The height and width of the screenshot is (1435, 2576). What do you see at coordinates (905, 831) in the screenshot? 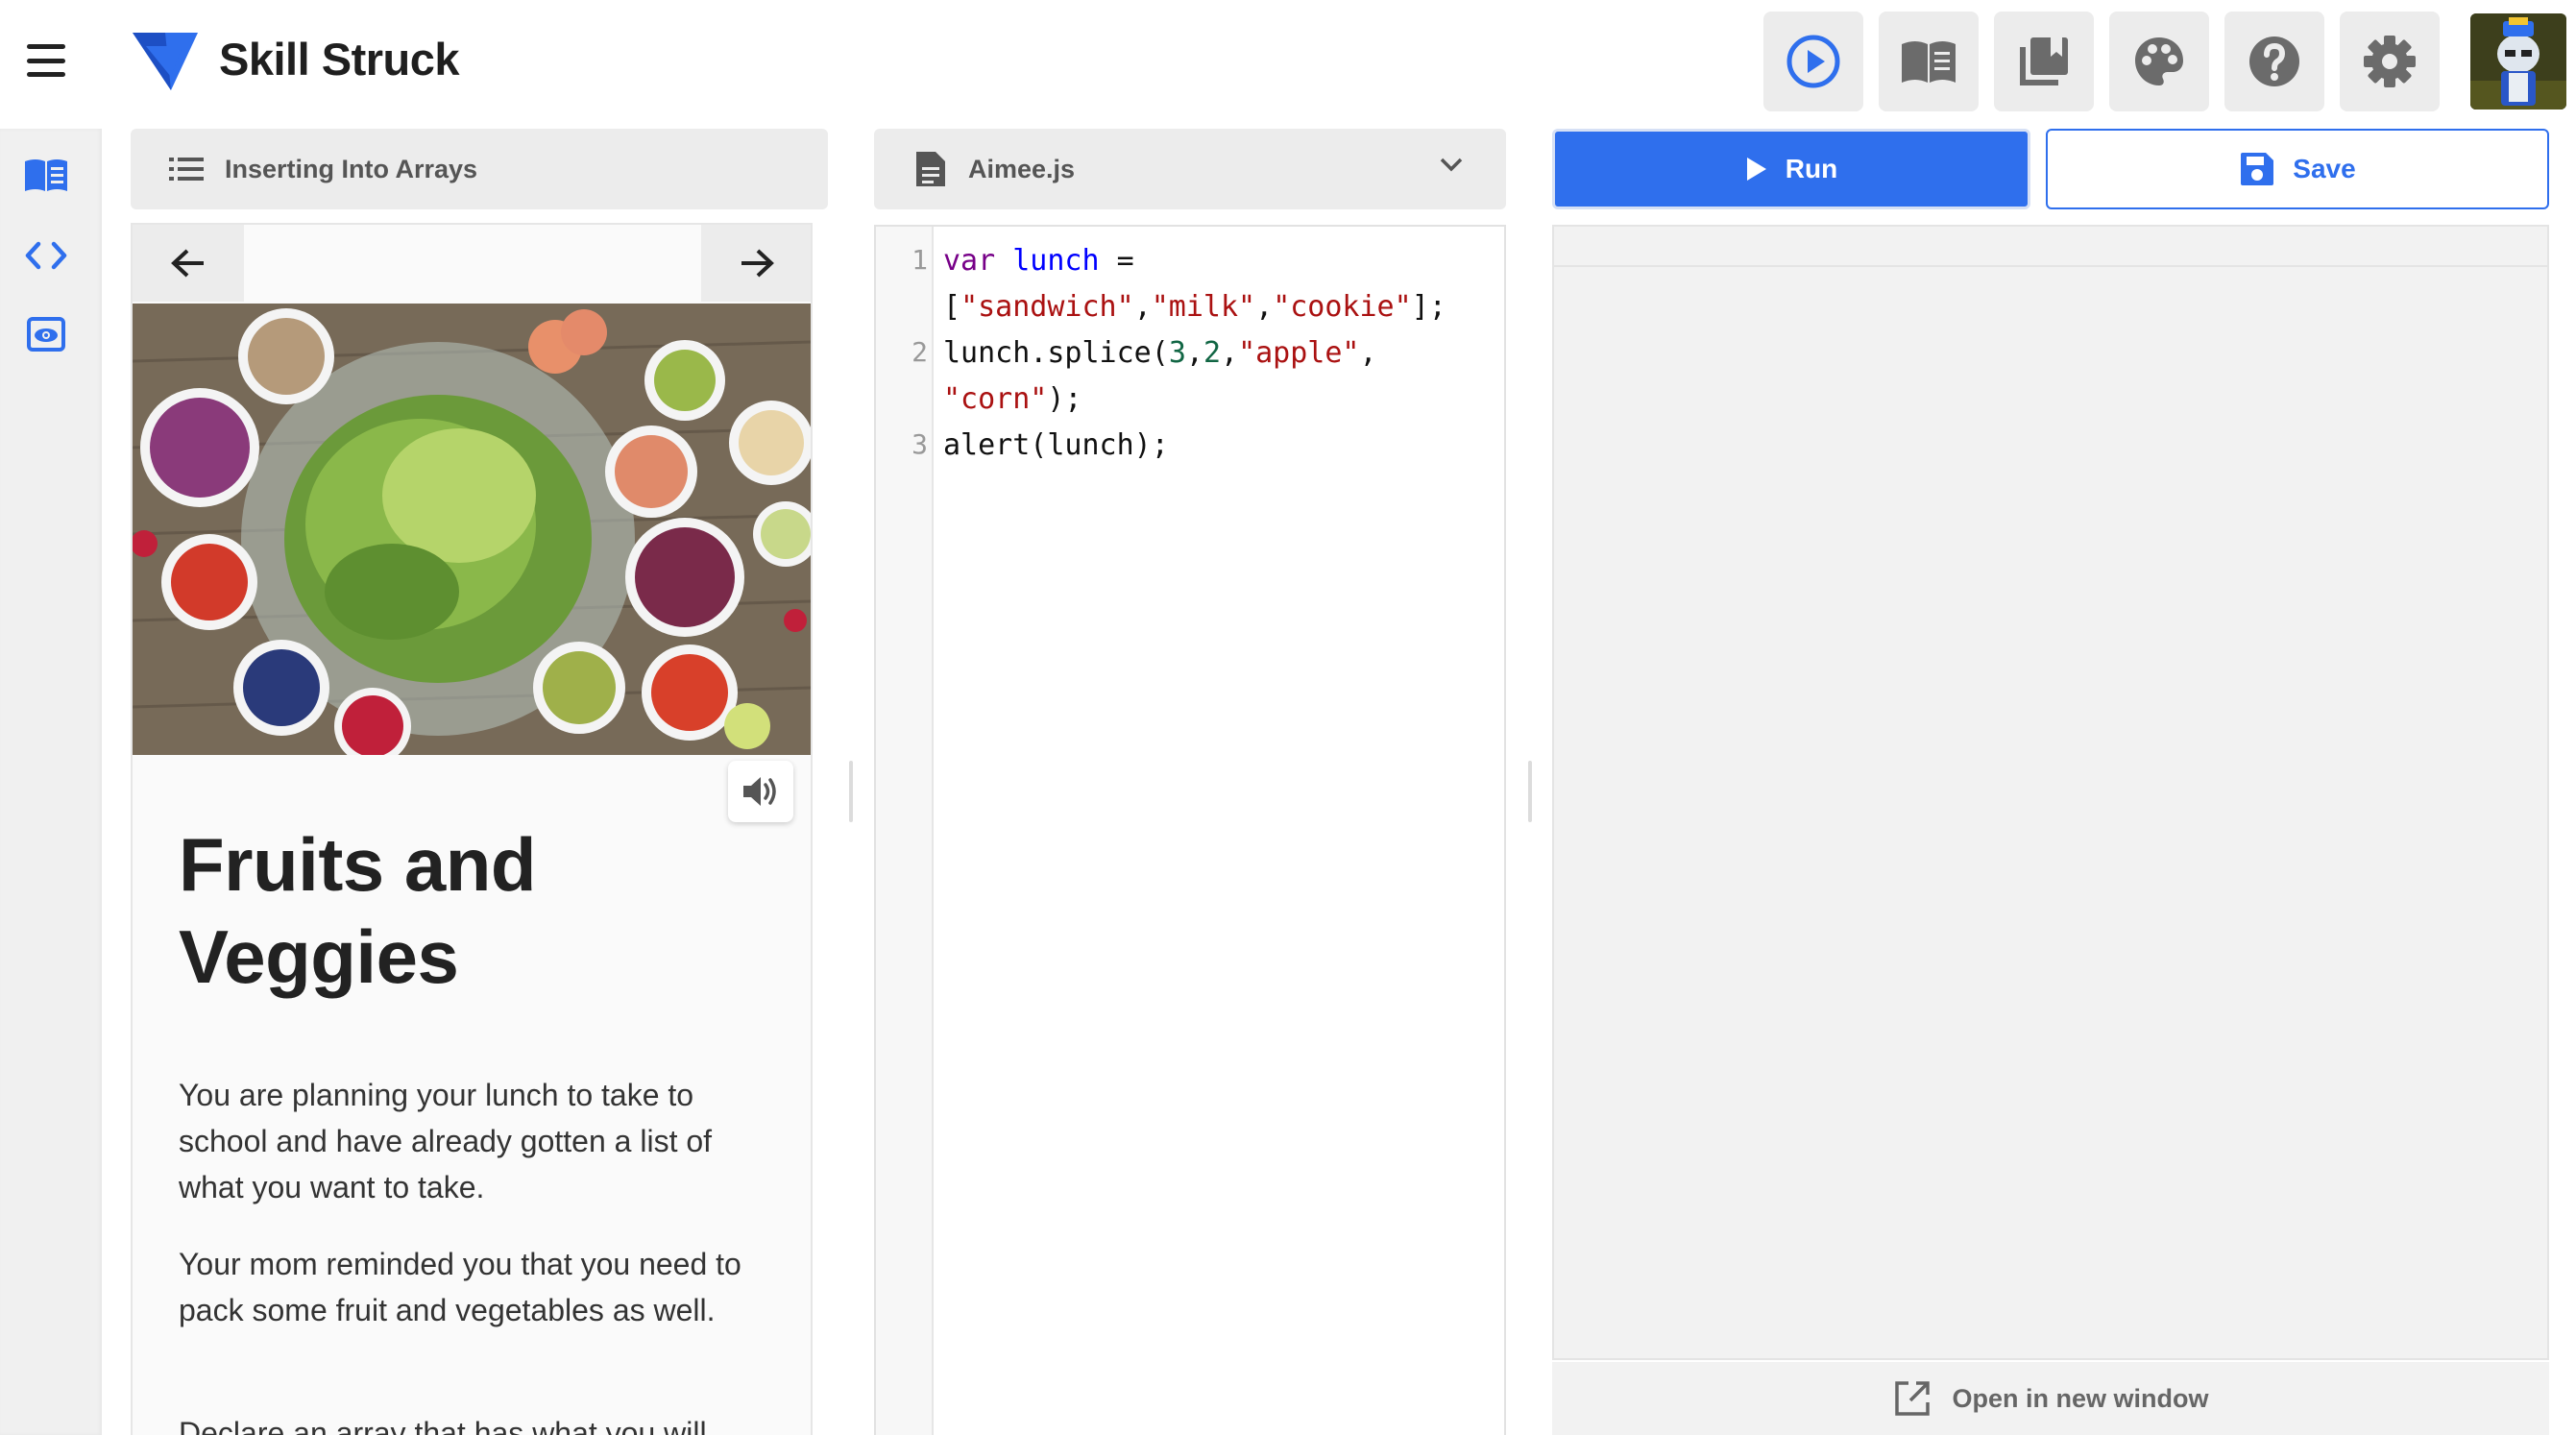
I see `line-gutter: 1 2 3` at bounding box center [905, 831].